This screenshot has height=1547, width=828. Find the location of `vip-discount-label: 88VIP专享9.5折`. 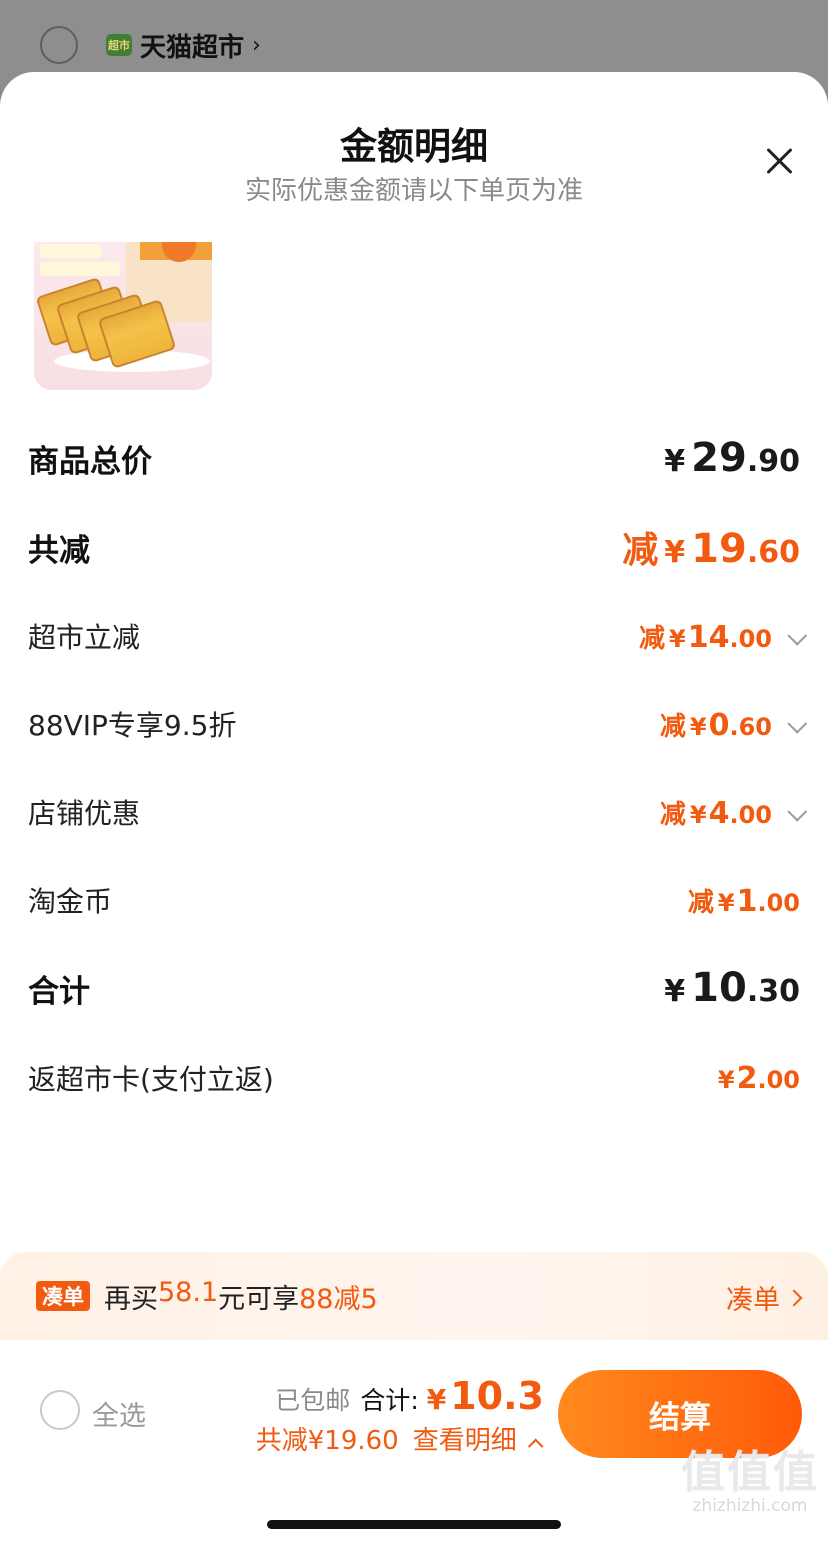

vip-discount-label: 88VIP专享9.5折 is located at coordinates (132, 725).